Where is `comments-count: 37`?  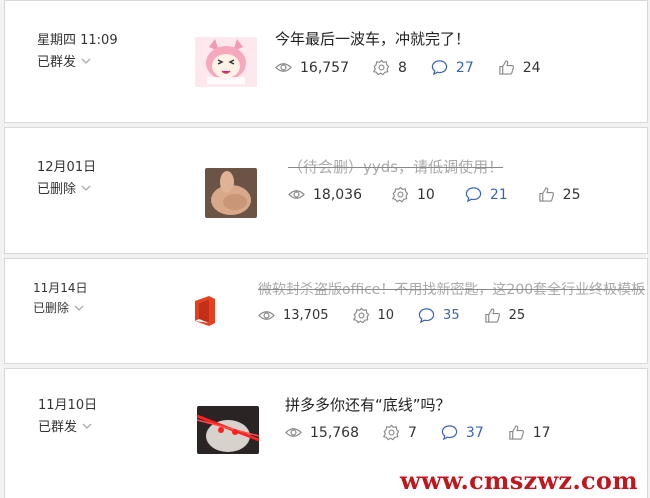
comments-count: 37 is located at coordinates (474, 432).